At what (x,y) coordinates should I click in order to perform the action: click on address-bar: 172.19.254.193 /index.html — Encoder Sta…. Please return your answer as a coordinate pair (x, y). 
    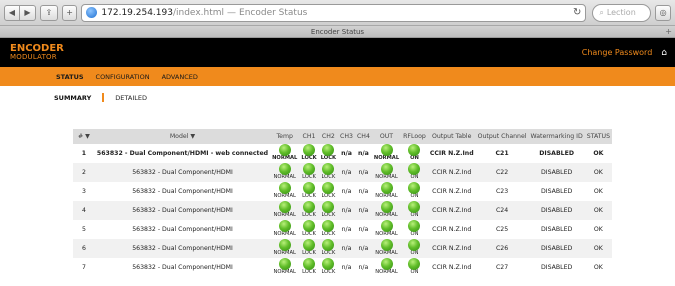
    Looking at the image, I should click on (334, 12).